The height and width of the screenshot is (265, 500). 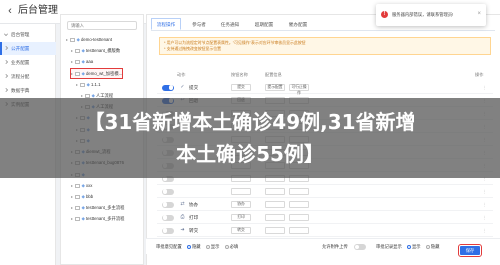 What do you see at coordinates (427, 246) in the screenshot?
I see `radio-record-hide` at bounding box center [427, 246].